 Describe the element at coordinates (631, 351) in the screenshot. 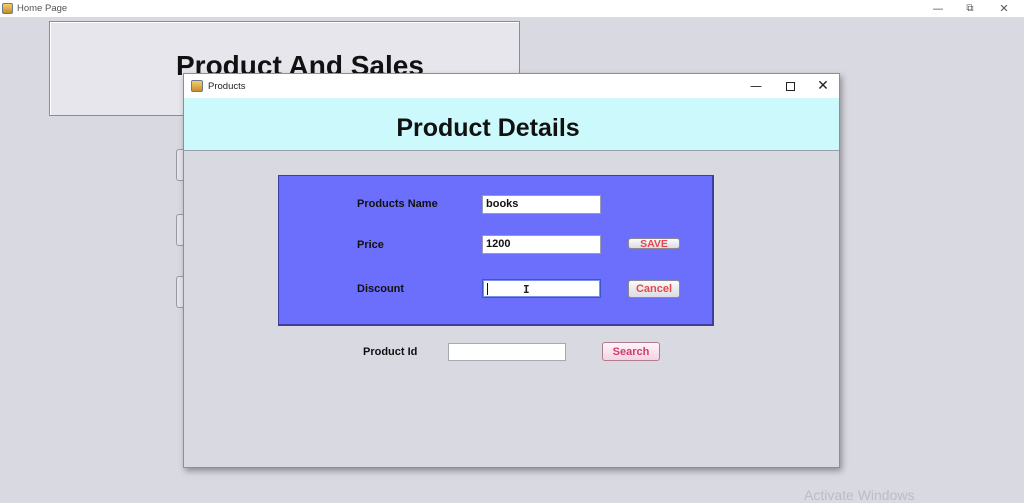

I see `search-button: Search` at that location.